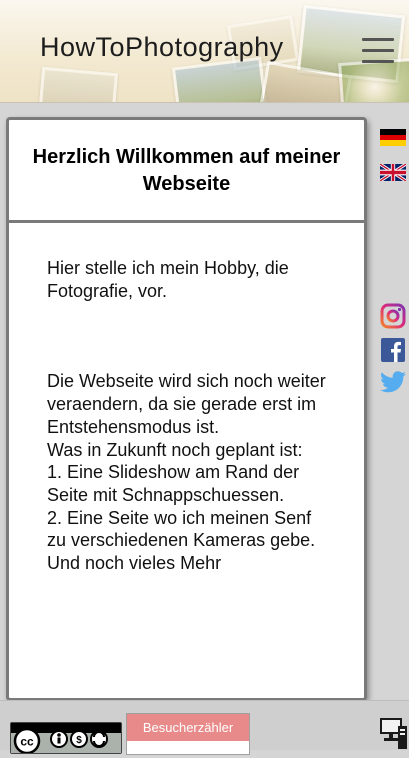  I want to click on visitor-counter-label: Besucherzähler, so click(188, 727).